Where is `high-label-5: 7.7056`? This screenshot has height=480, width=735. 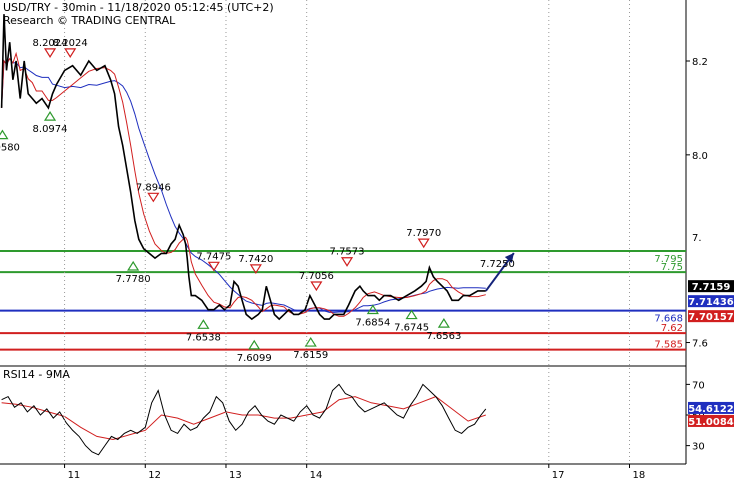
high-label-5: 7.7056 is located at coordinates (316, 276).